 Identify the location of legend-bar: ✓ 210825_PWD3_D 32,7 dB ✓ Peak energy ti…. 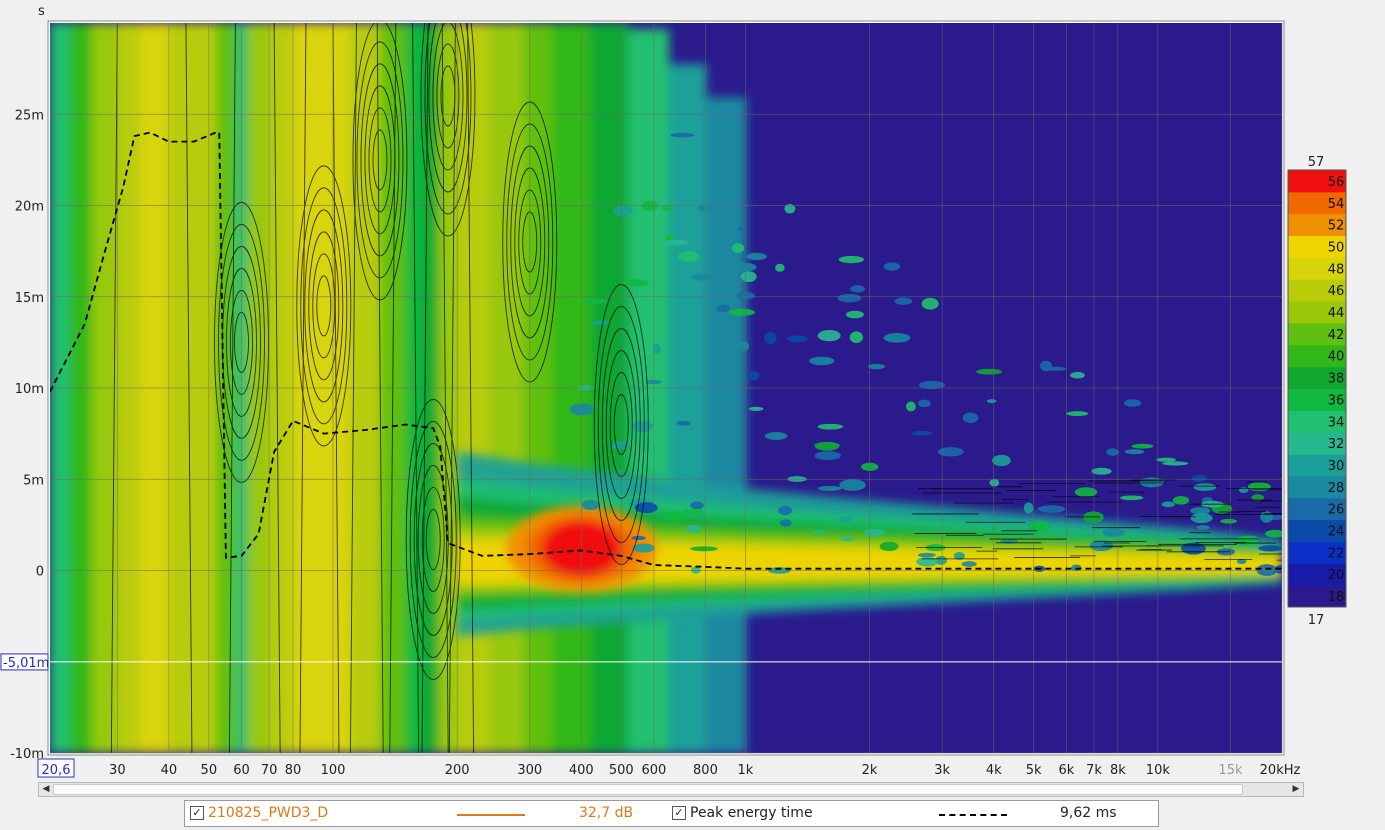
(671, 813).